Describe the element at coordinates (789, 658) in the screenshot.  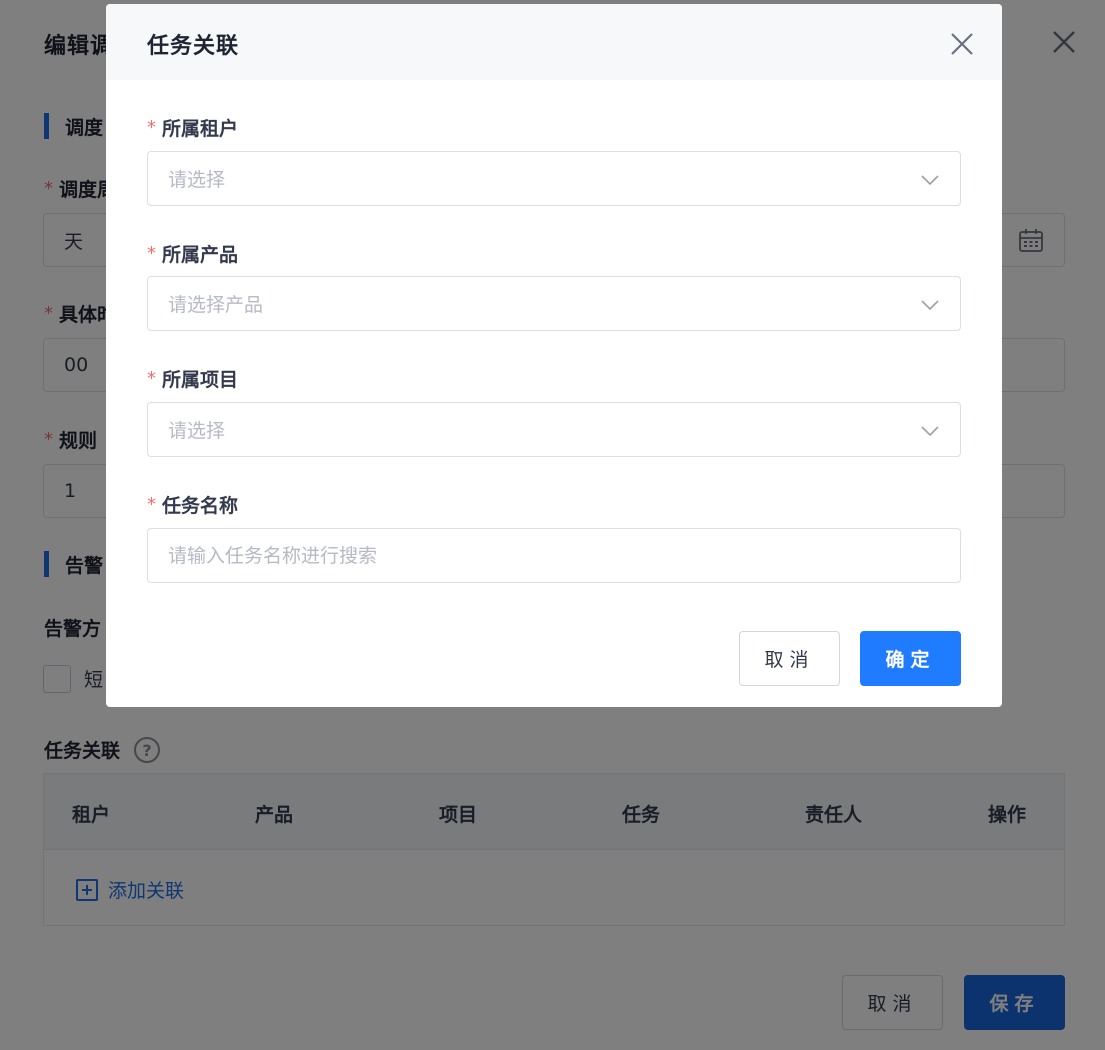
I see `cancel-button: 取消` at that location.